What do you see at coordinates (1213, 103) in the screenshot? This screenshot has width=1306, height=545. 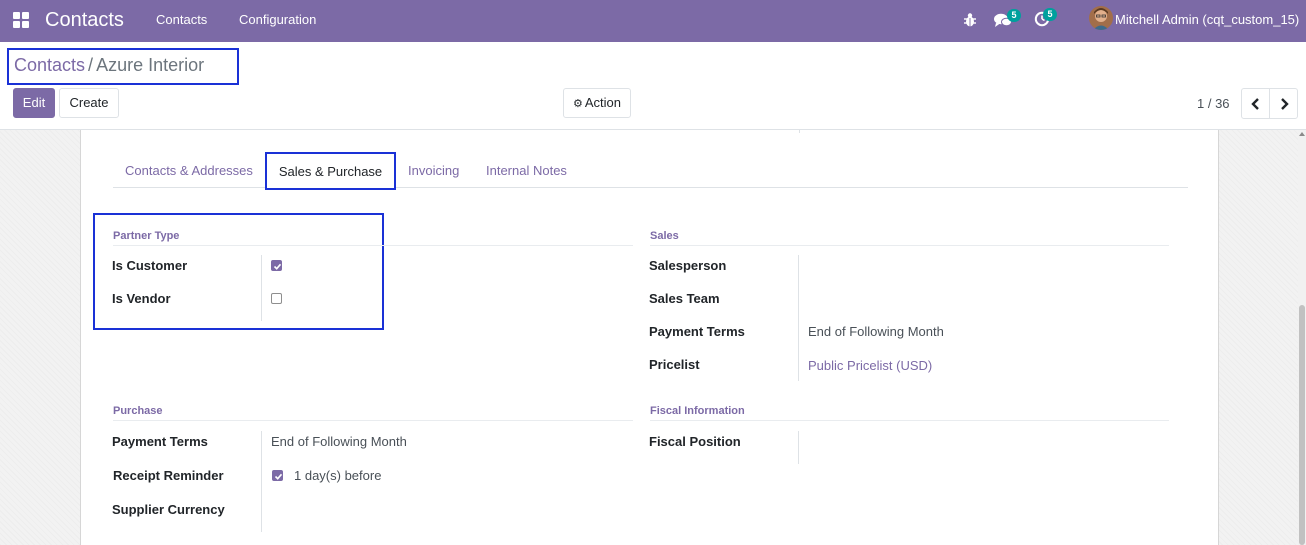 I see `pager-value: 1 / 36` at bounding box center [1213, 103].